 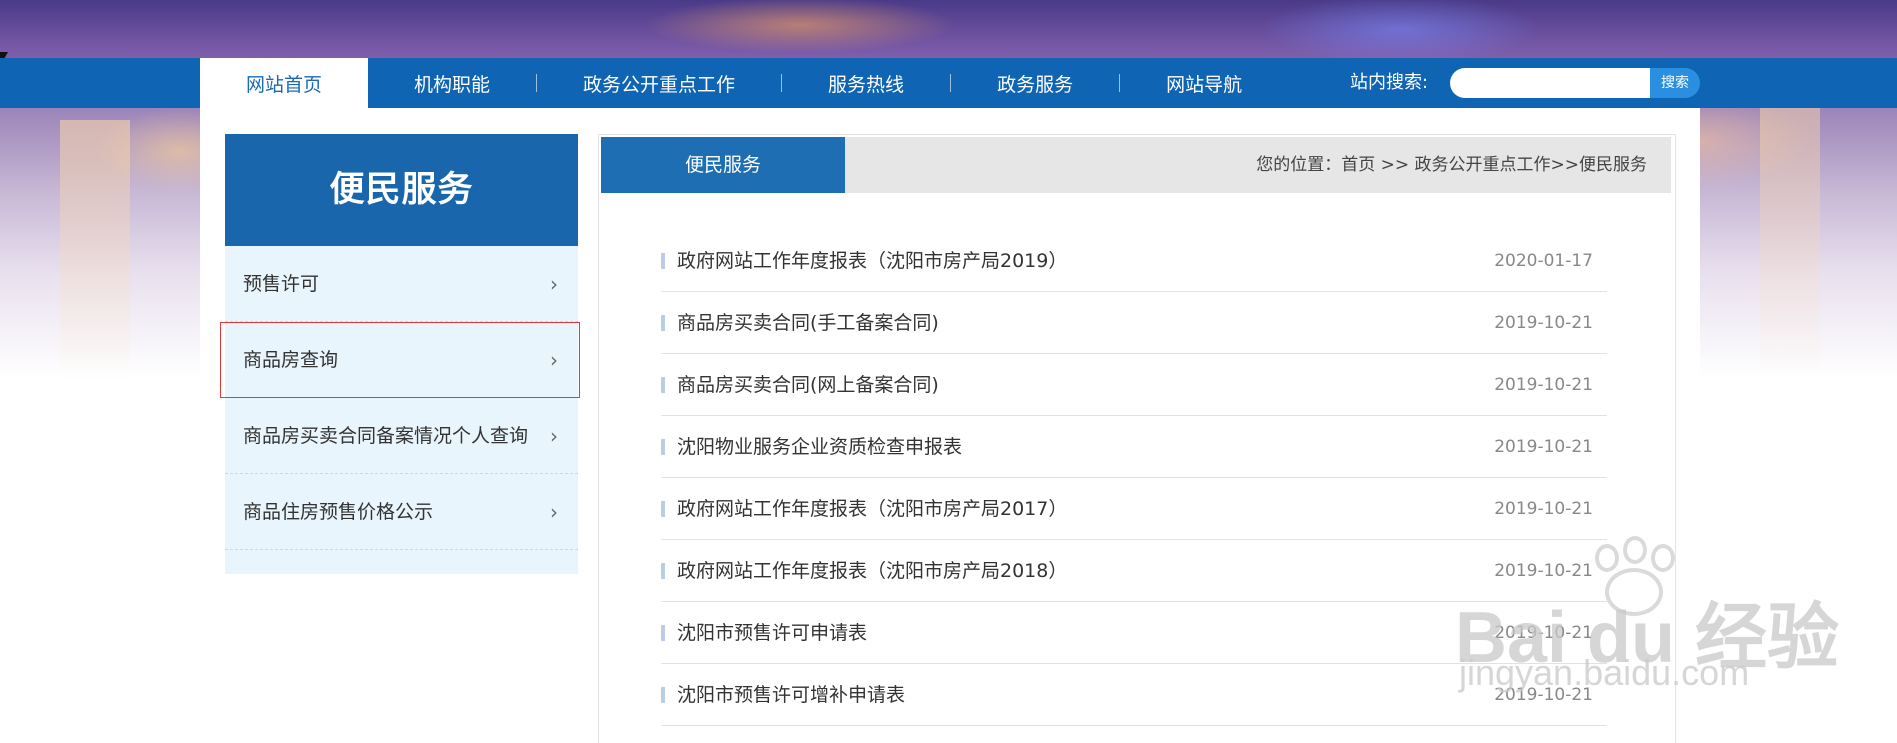 What do you see at coordinates (723, 165) in the screenshot?
I see `tab-convenience-services: 便民服务` at bounding box center [723, 165].